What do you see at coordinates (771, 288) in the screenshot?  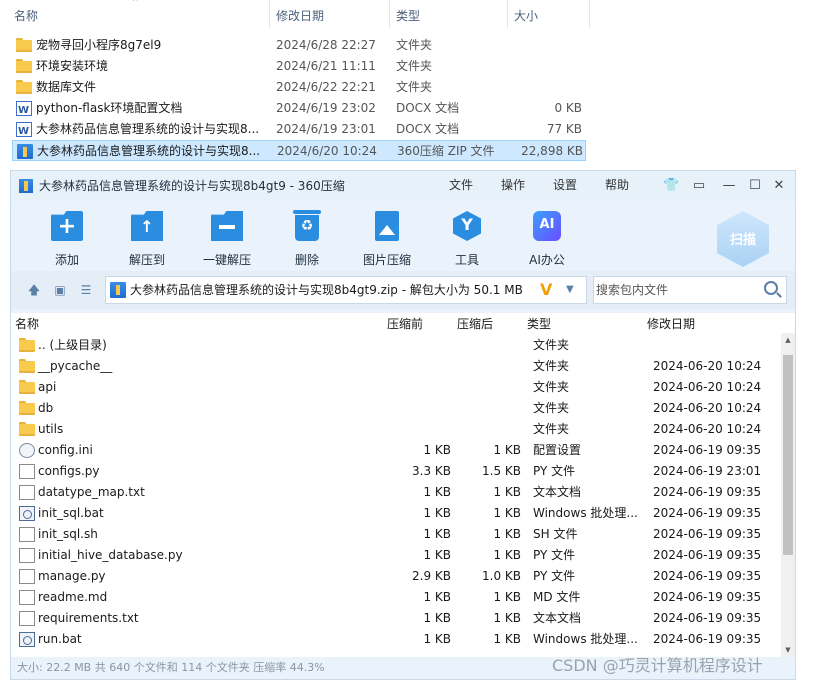 I see `search-icon` at bounding box center [771, 288].